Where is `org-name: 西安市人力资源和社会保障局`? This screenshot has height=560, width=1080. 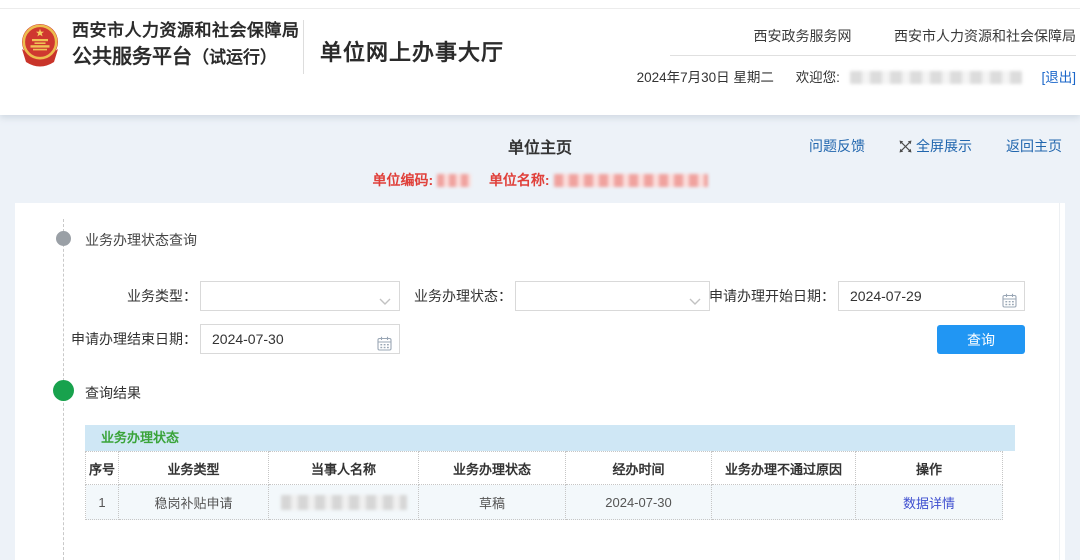
org-name: 西安市人力资源和社会保障局 is located at coordinates (186, 30).